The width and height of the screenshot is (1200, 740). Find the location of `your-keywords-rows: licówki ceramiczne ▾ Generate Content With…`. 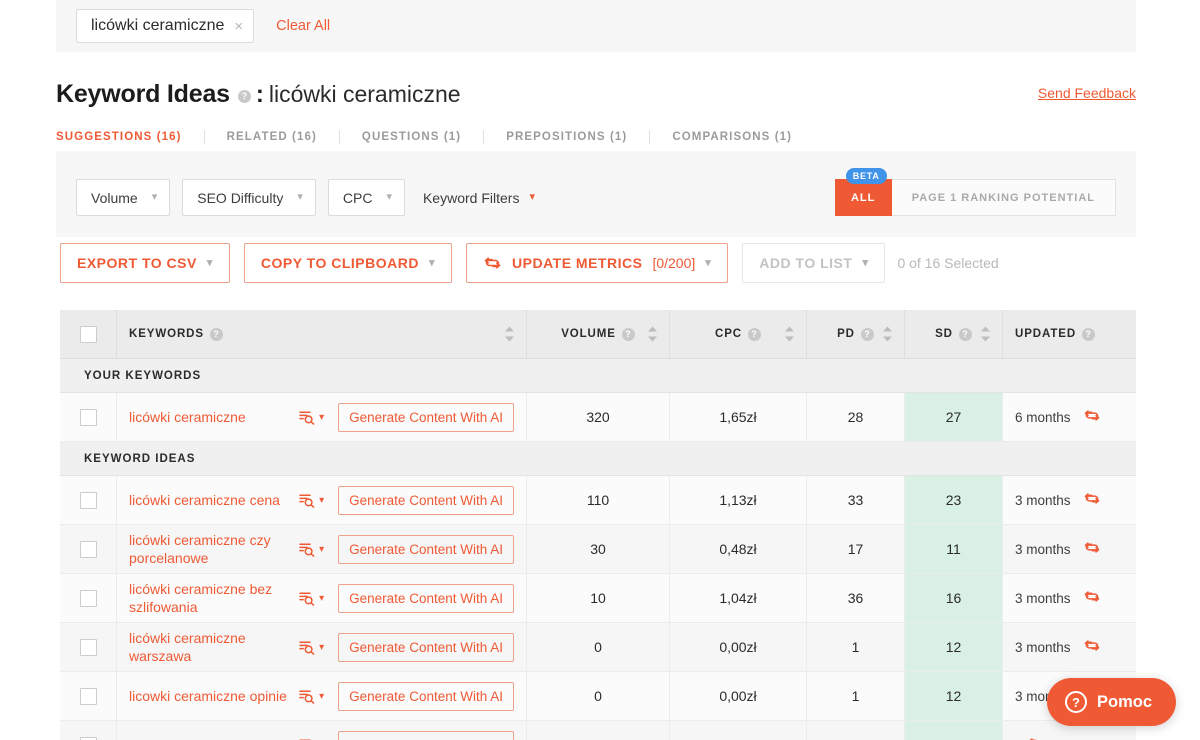

your-keywords-rows: licówki ceramiczne ▾ Generate Content With… is located at coordinates (598, 417).